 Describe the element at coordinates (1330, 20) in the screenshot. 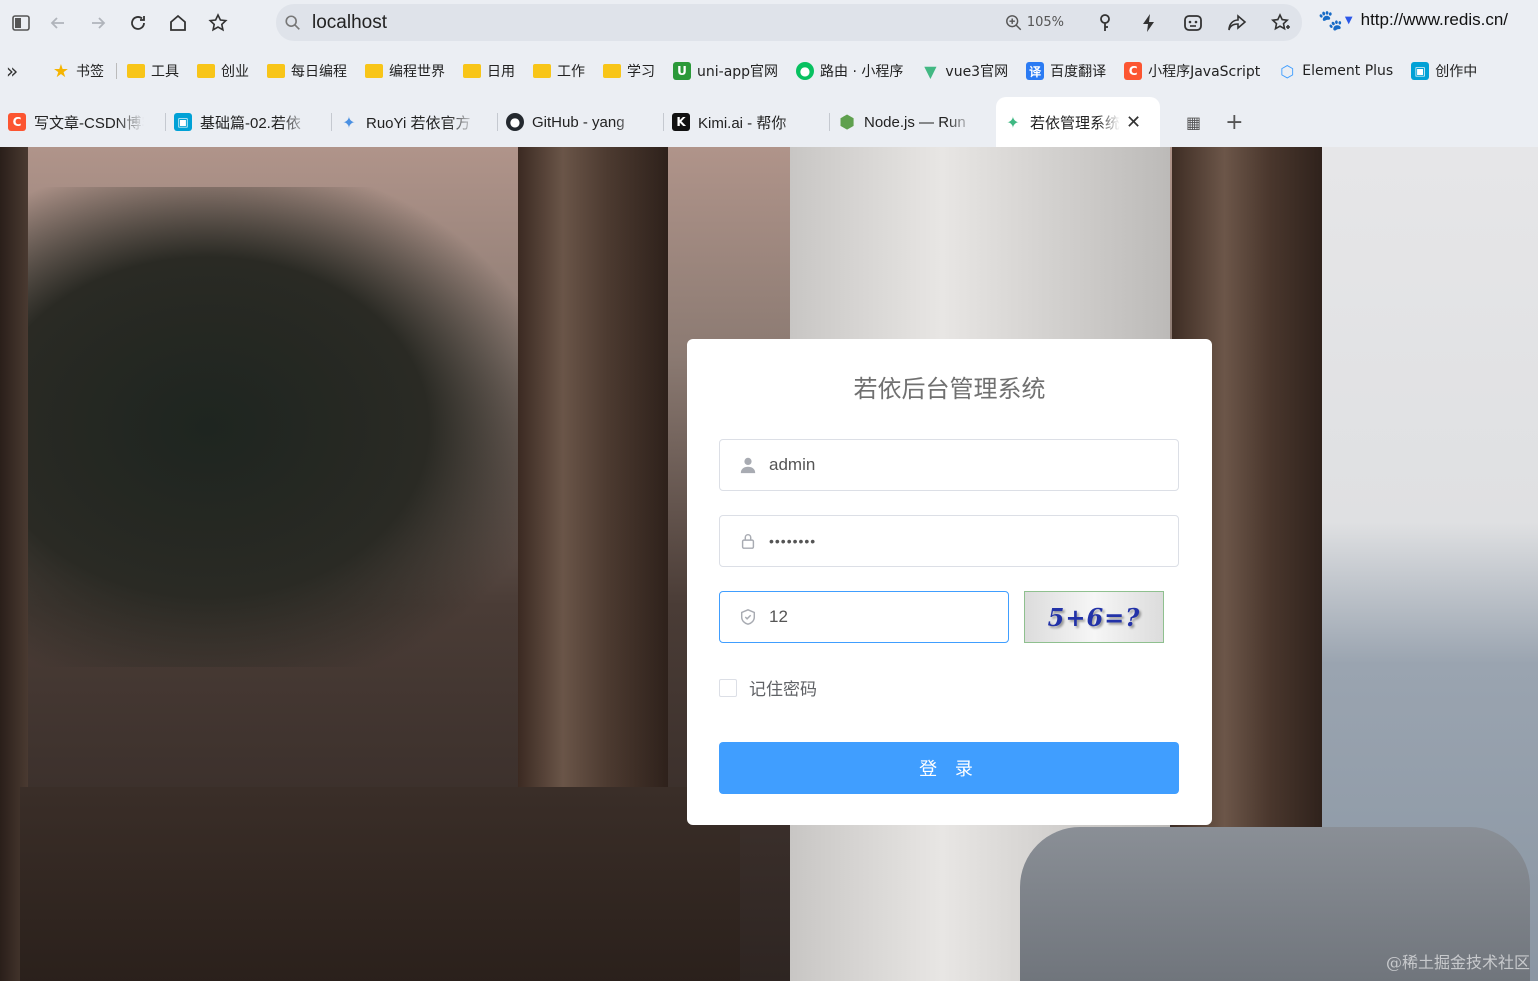

I see `baidu-paw-icon: 🐾` at that location.